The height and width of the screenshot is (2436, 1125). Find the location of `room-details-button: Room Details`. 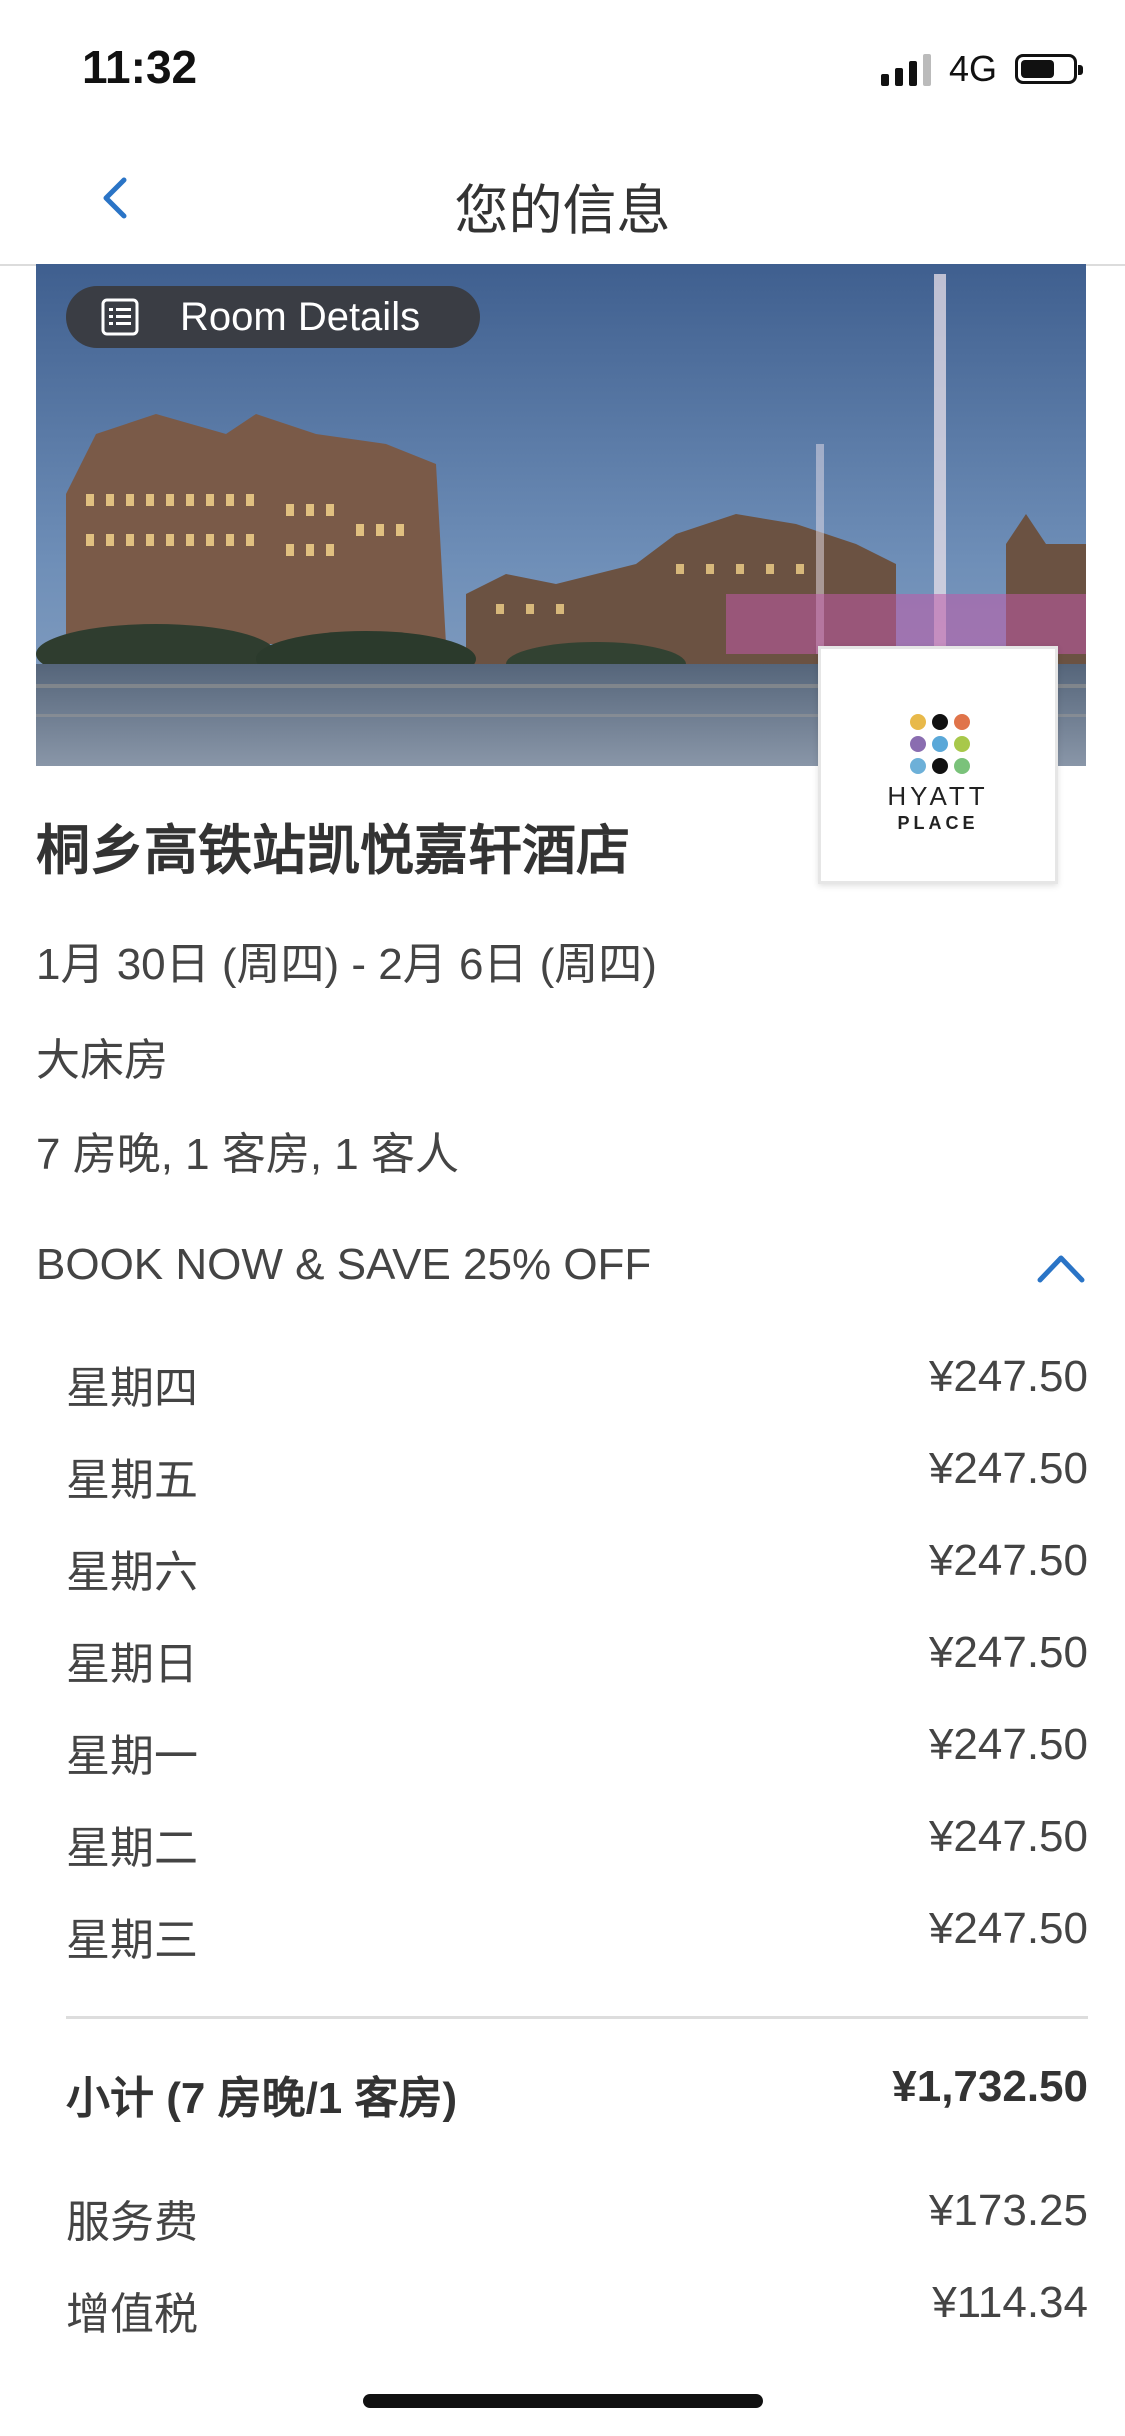

room-details-button: Room Details is located at coordinates (273, 317).